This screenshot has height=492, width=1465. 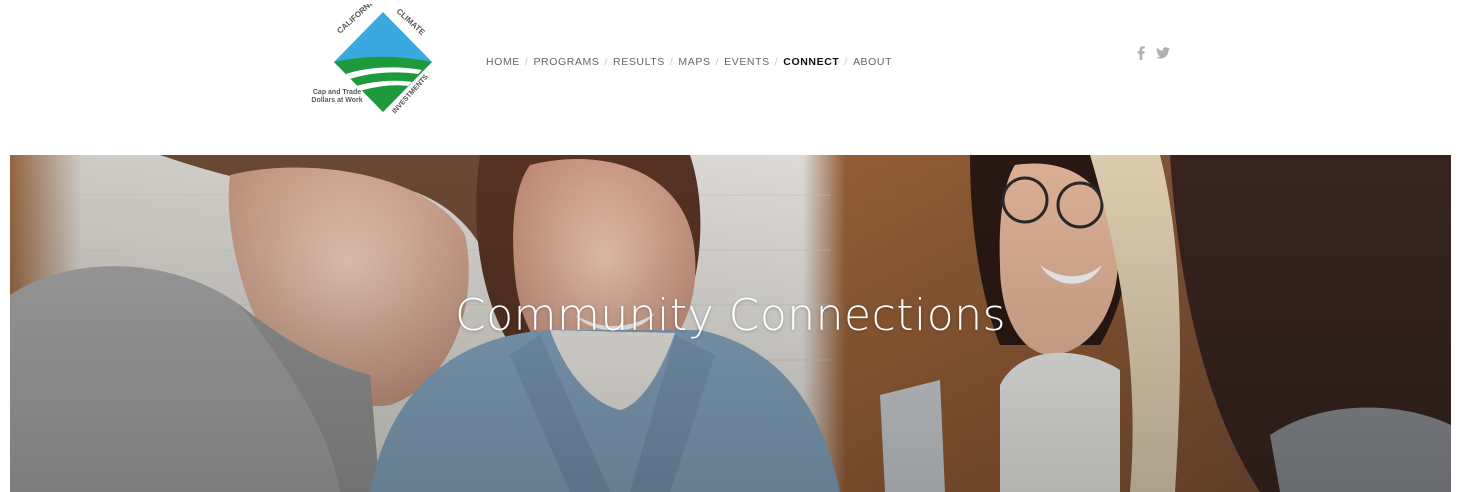 What do you see at coordinates (1141, 53) in the screenshot?
I see `facebook-icon` at bounding box center [1141, 53].